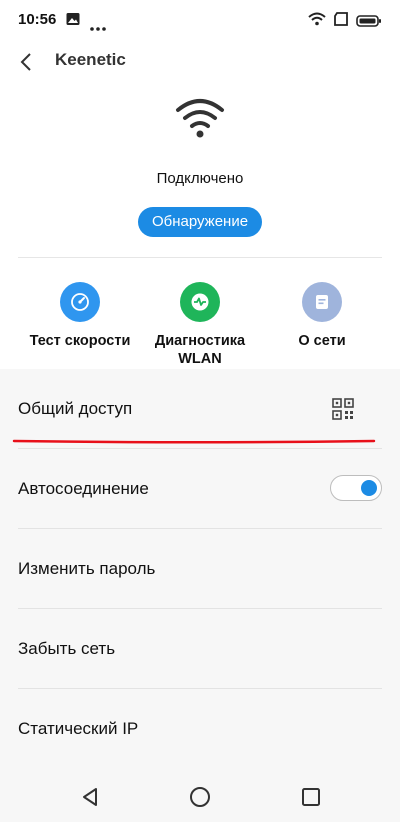 This screenshot has height=822, width=400. I want to click on list-item-change-password: Изменить пароль, so click(200, 569).